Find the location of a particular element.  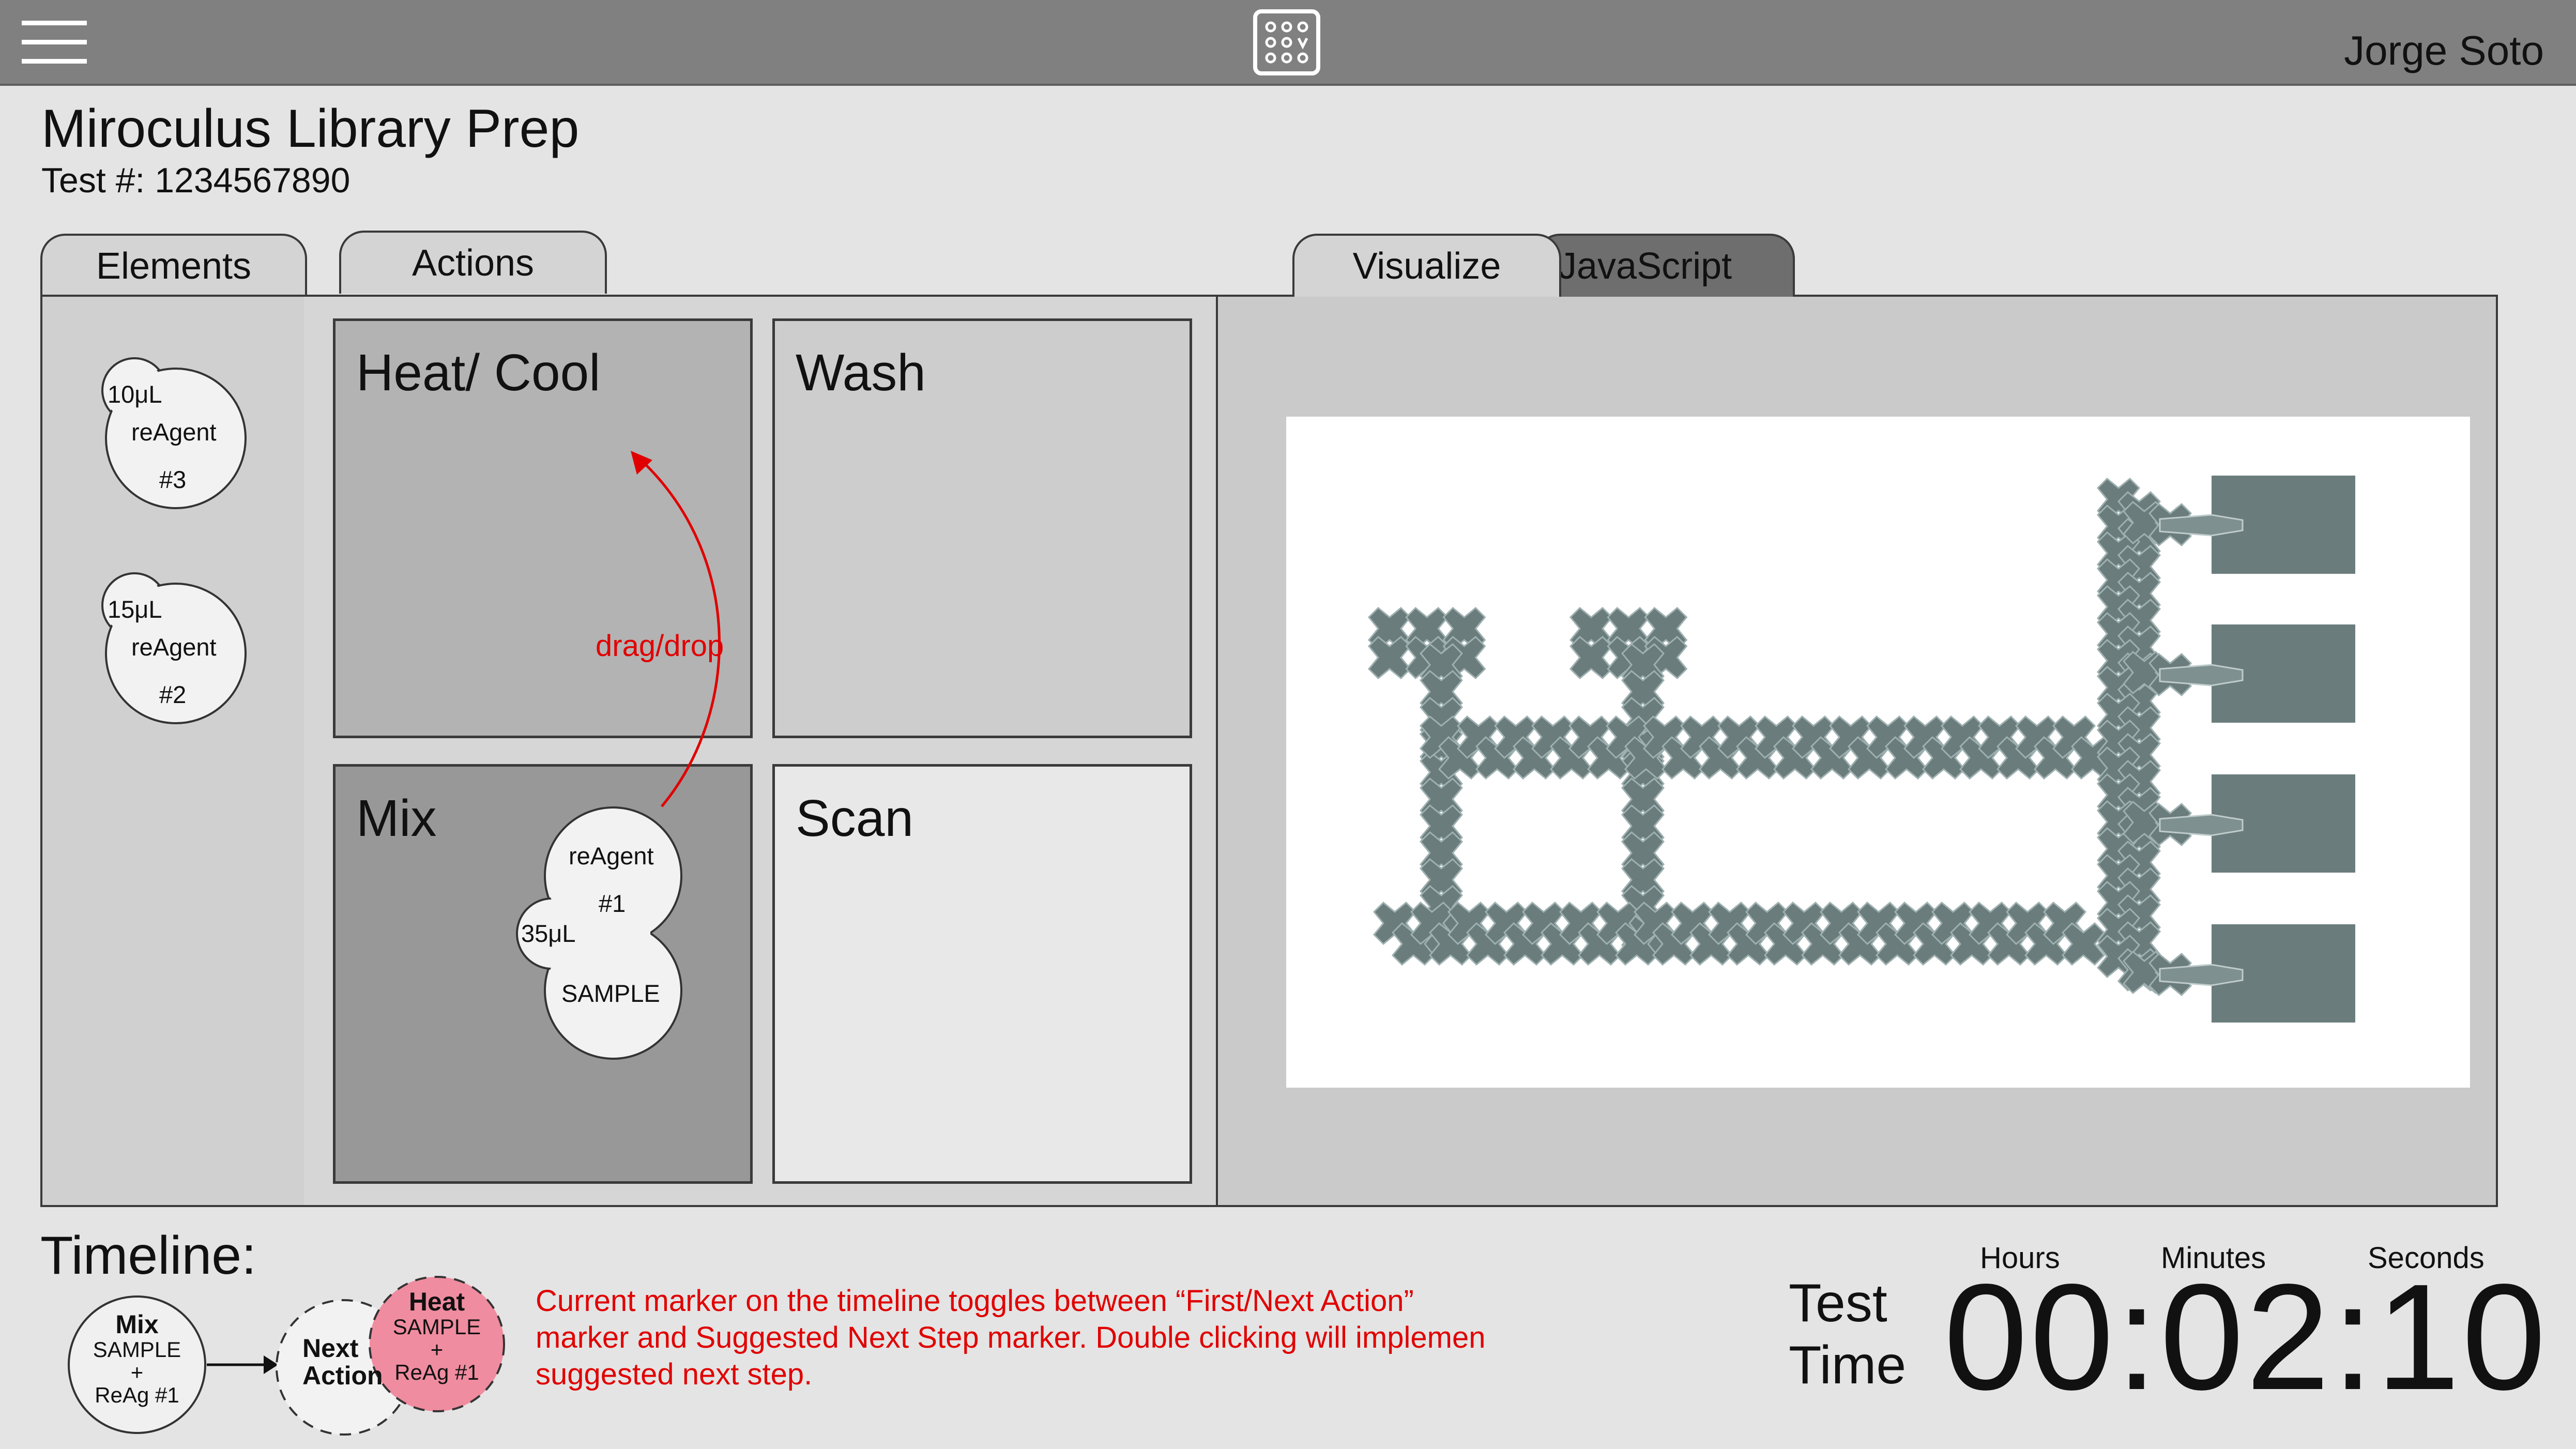

action-title: Heat/ Cool is located at coordinates (478, 373).